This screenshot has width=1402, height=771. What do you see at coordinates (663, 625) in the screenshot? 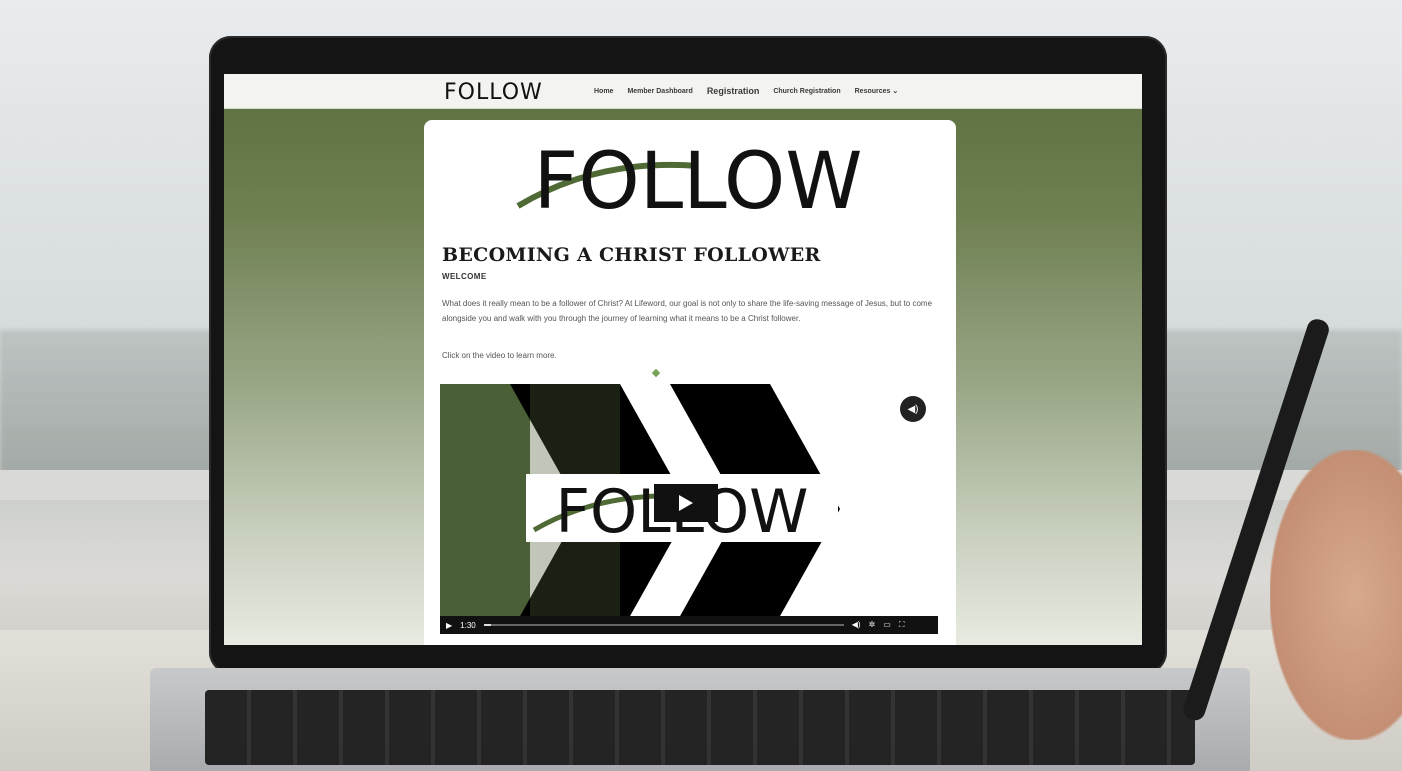
I see `video-progress` at bounding box center [663, 625].